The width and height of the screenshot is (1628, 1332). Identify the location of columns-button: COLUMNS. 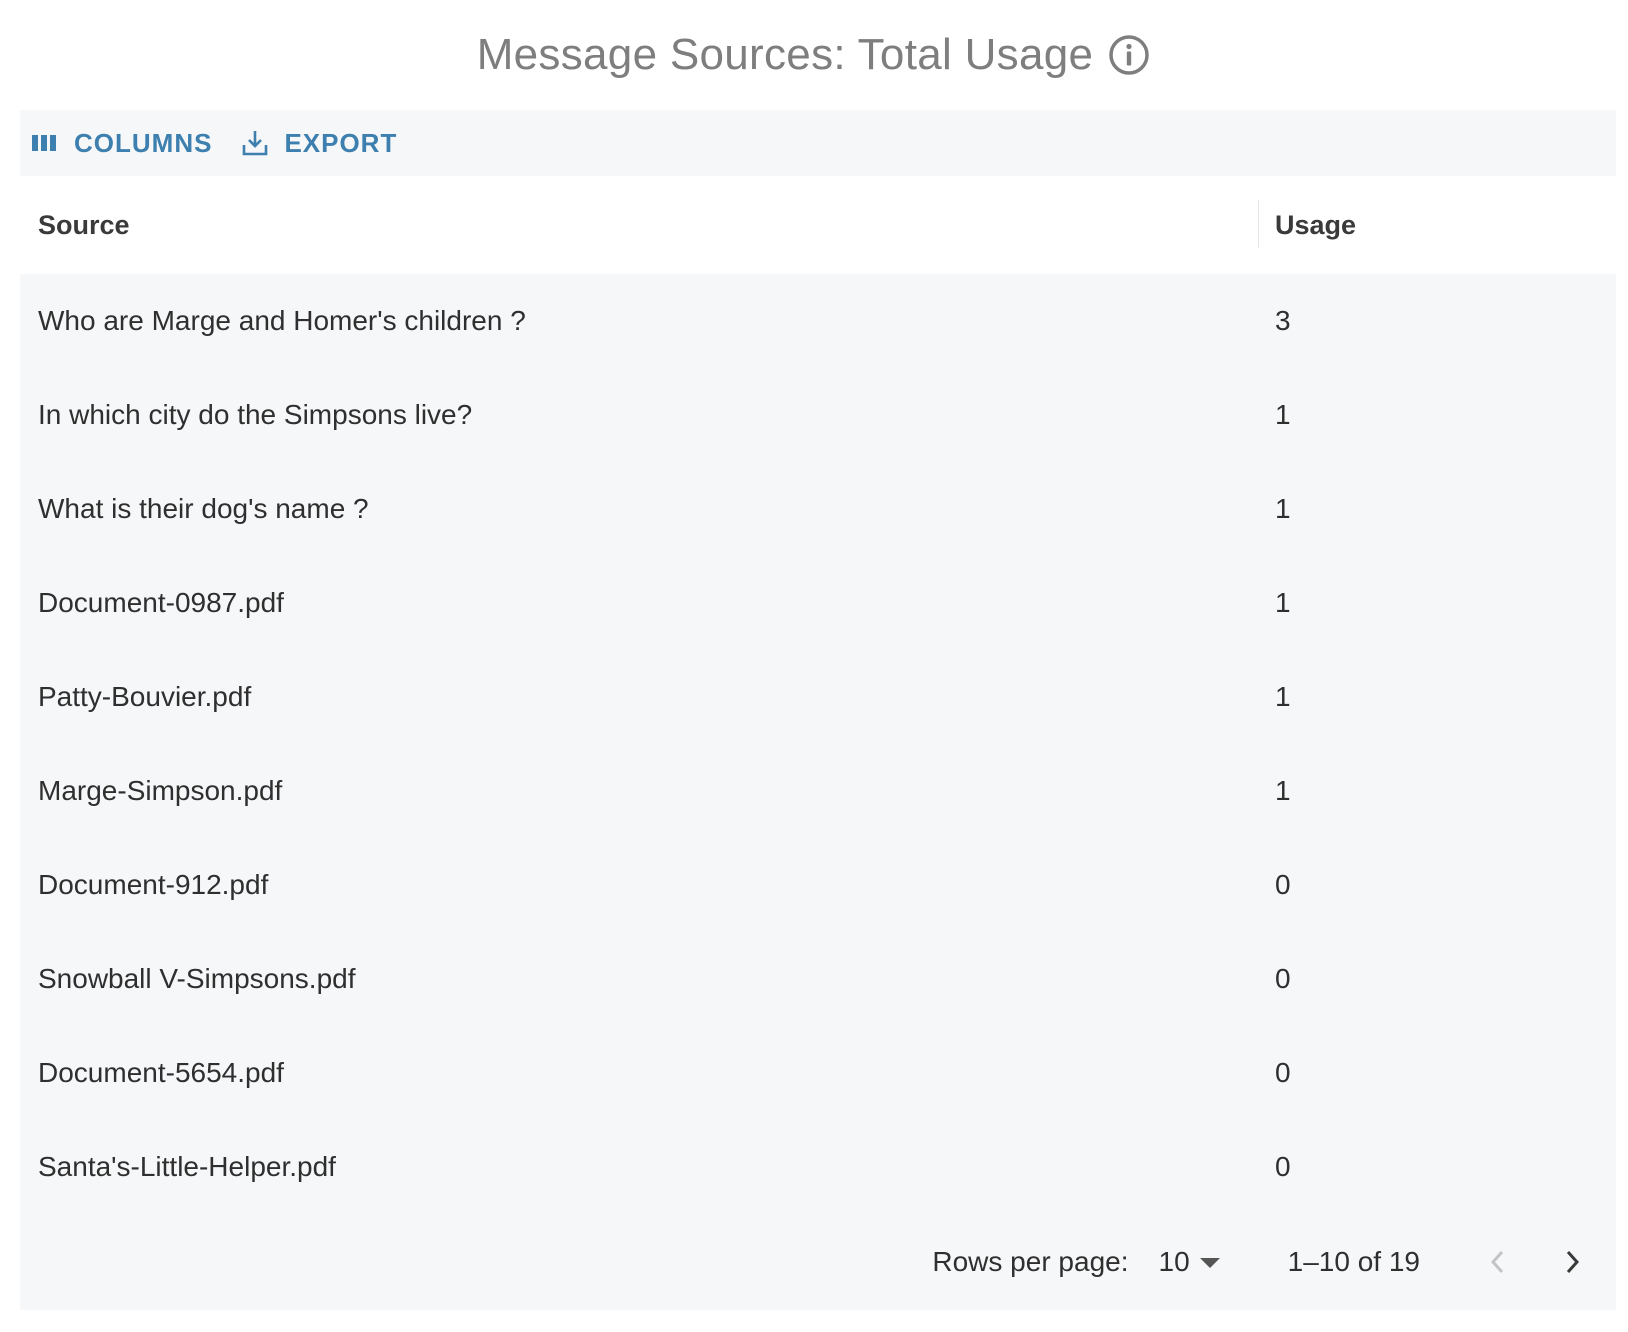
(121, 143).